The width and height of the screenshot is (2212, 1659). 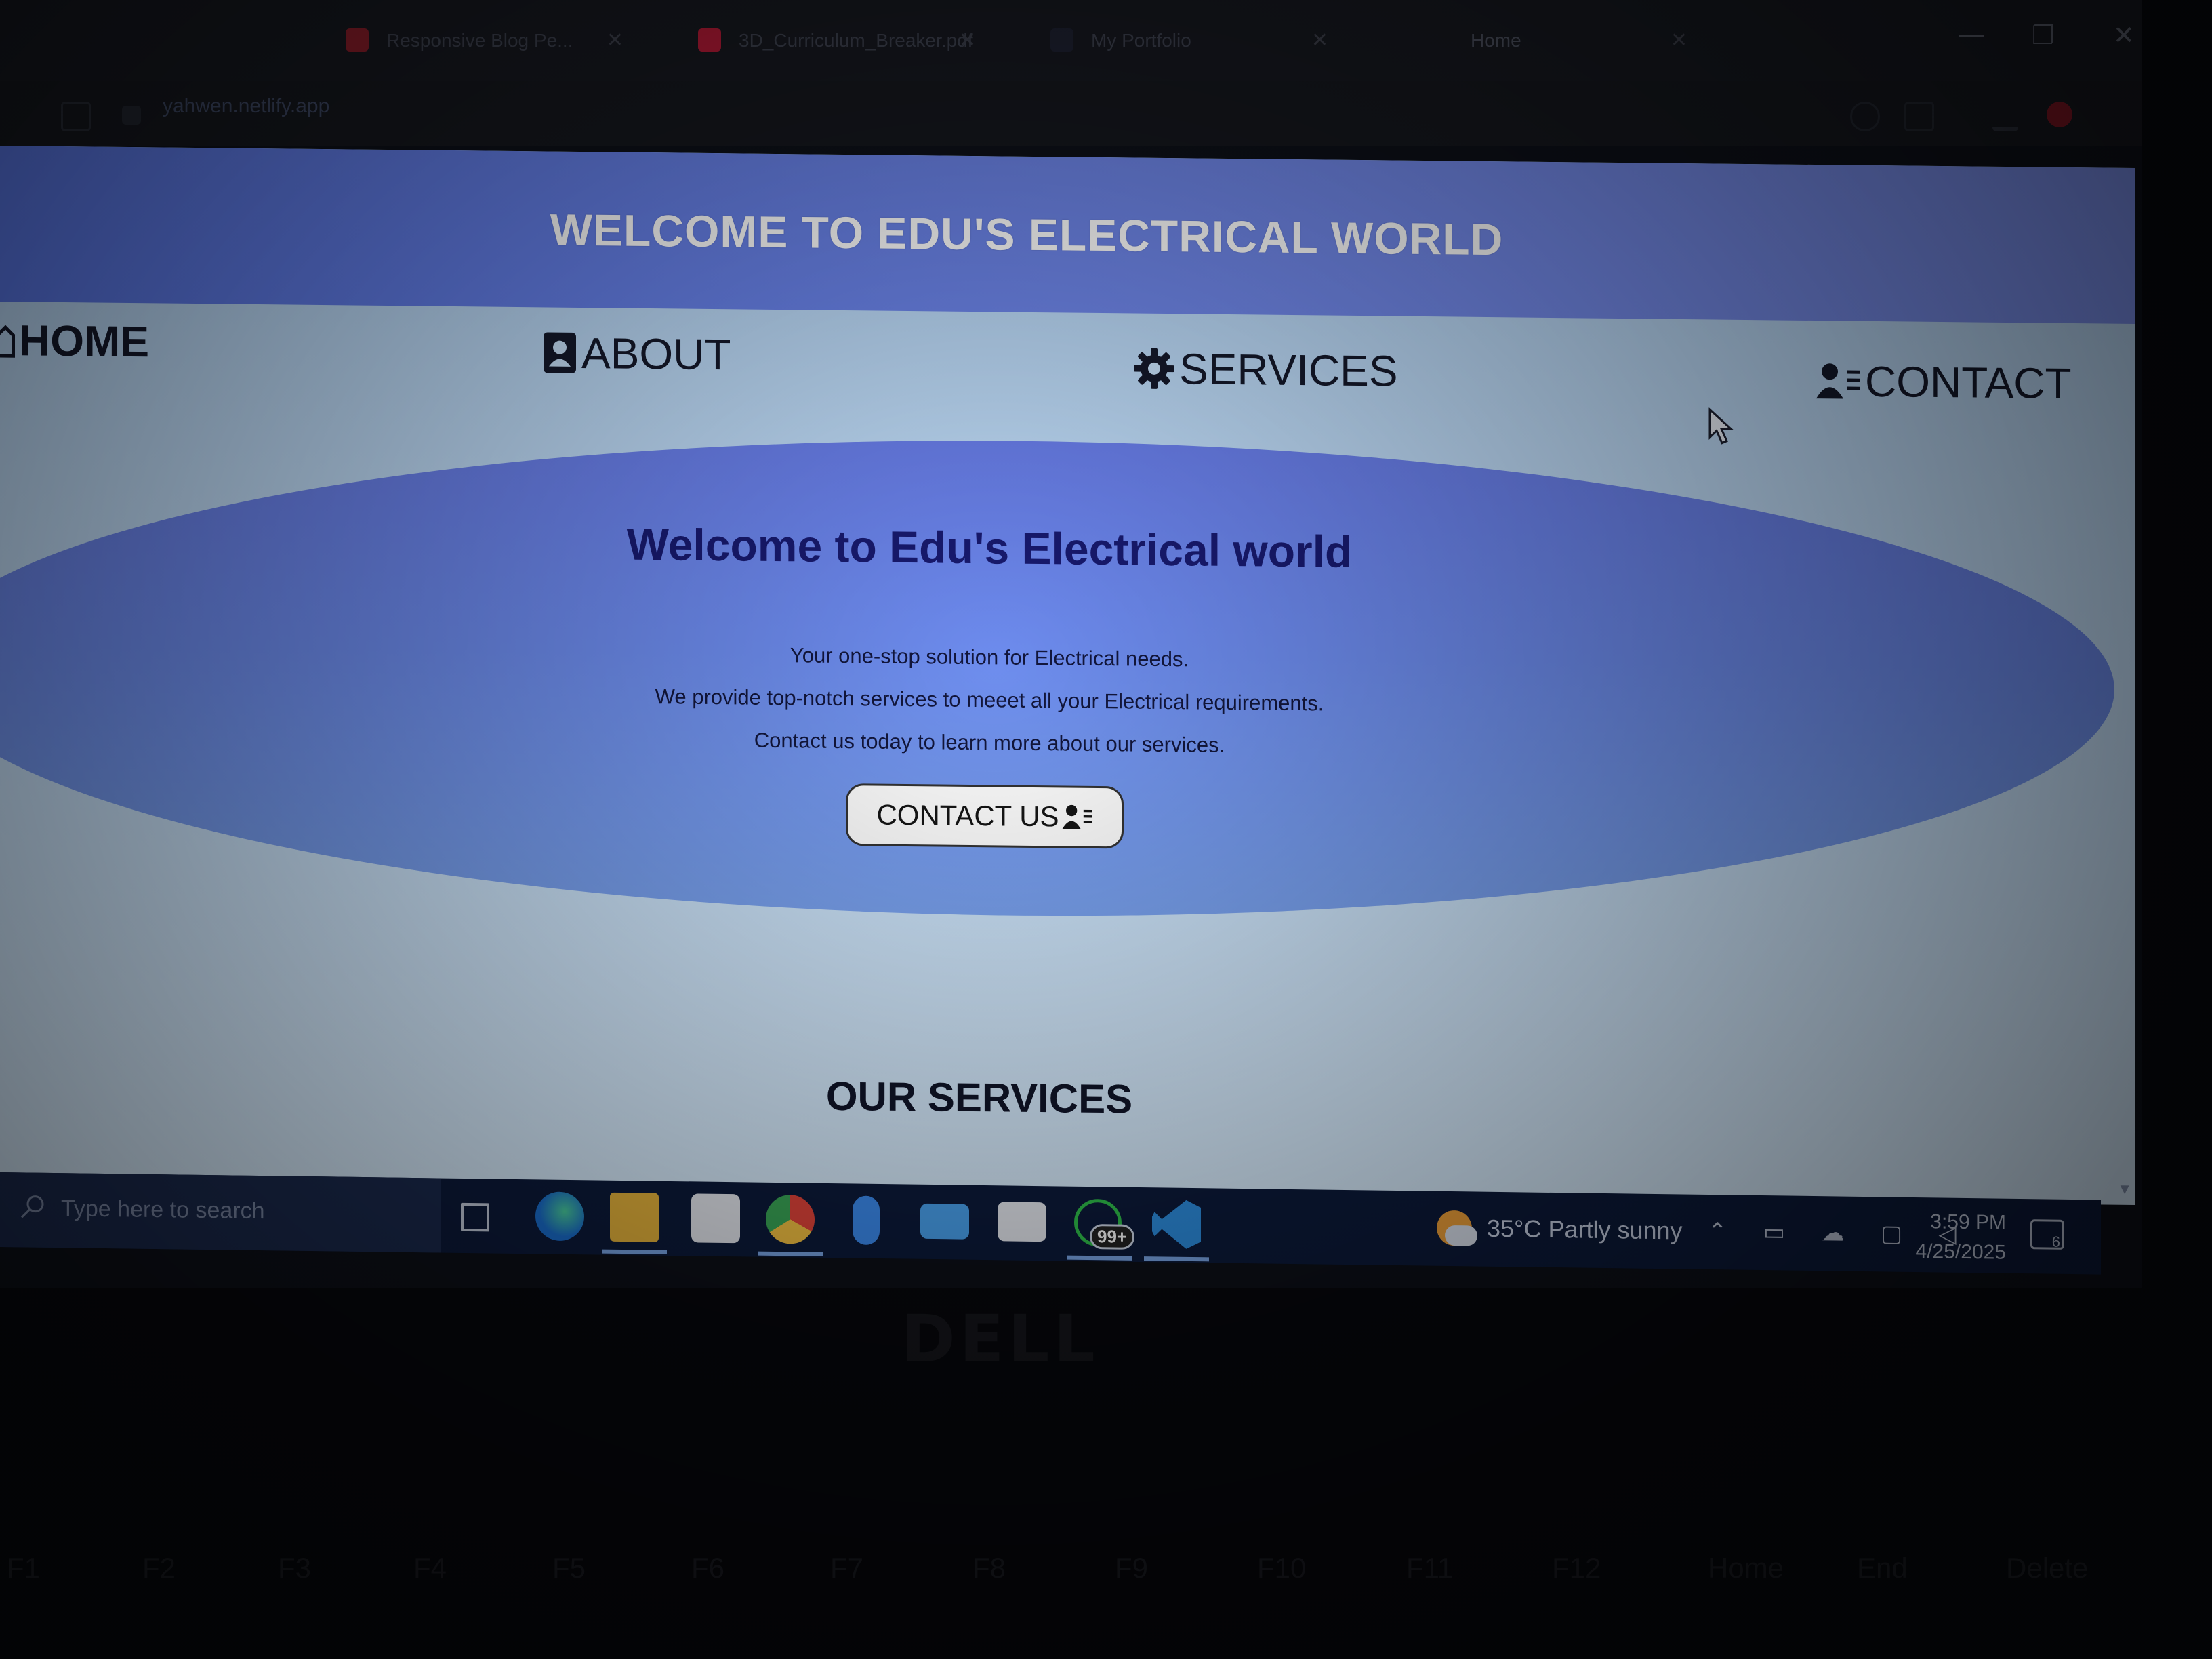 What do you see at coordinates (32, 1206) in the screenshot?
I see `search-icon` at bounding box center [32, 1206].